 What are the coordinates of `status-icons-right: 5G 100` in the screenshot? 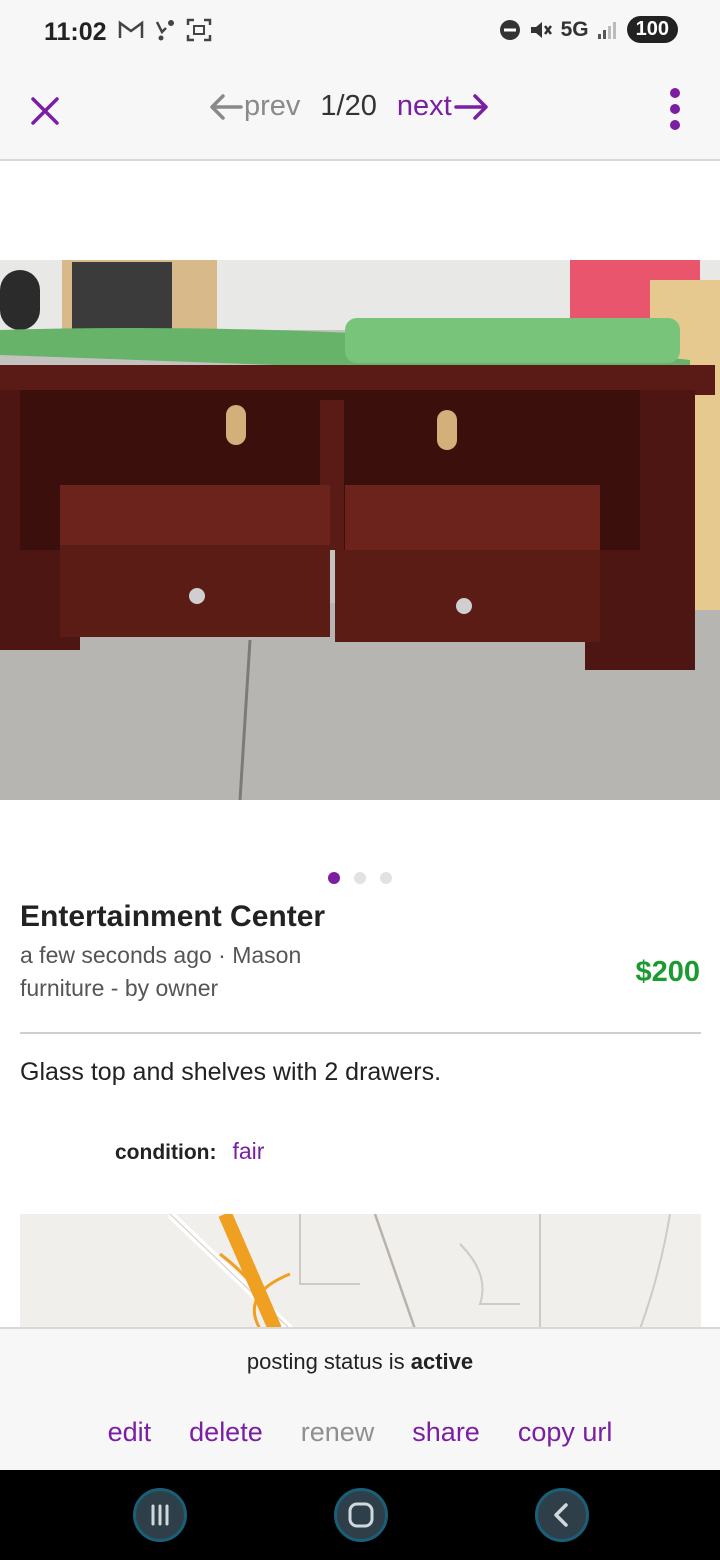 It's located at (588, 29).